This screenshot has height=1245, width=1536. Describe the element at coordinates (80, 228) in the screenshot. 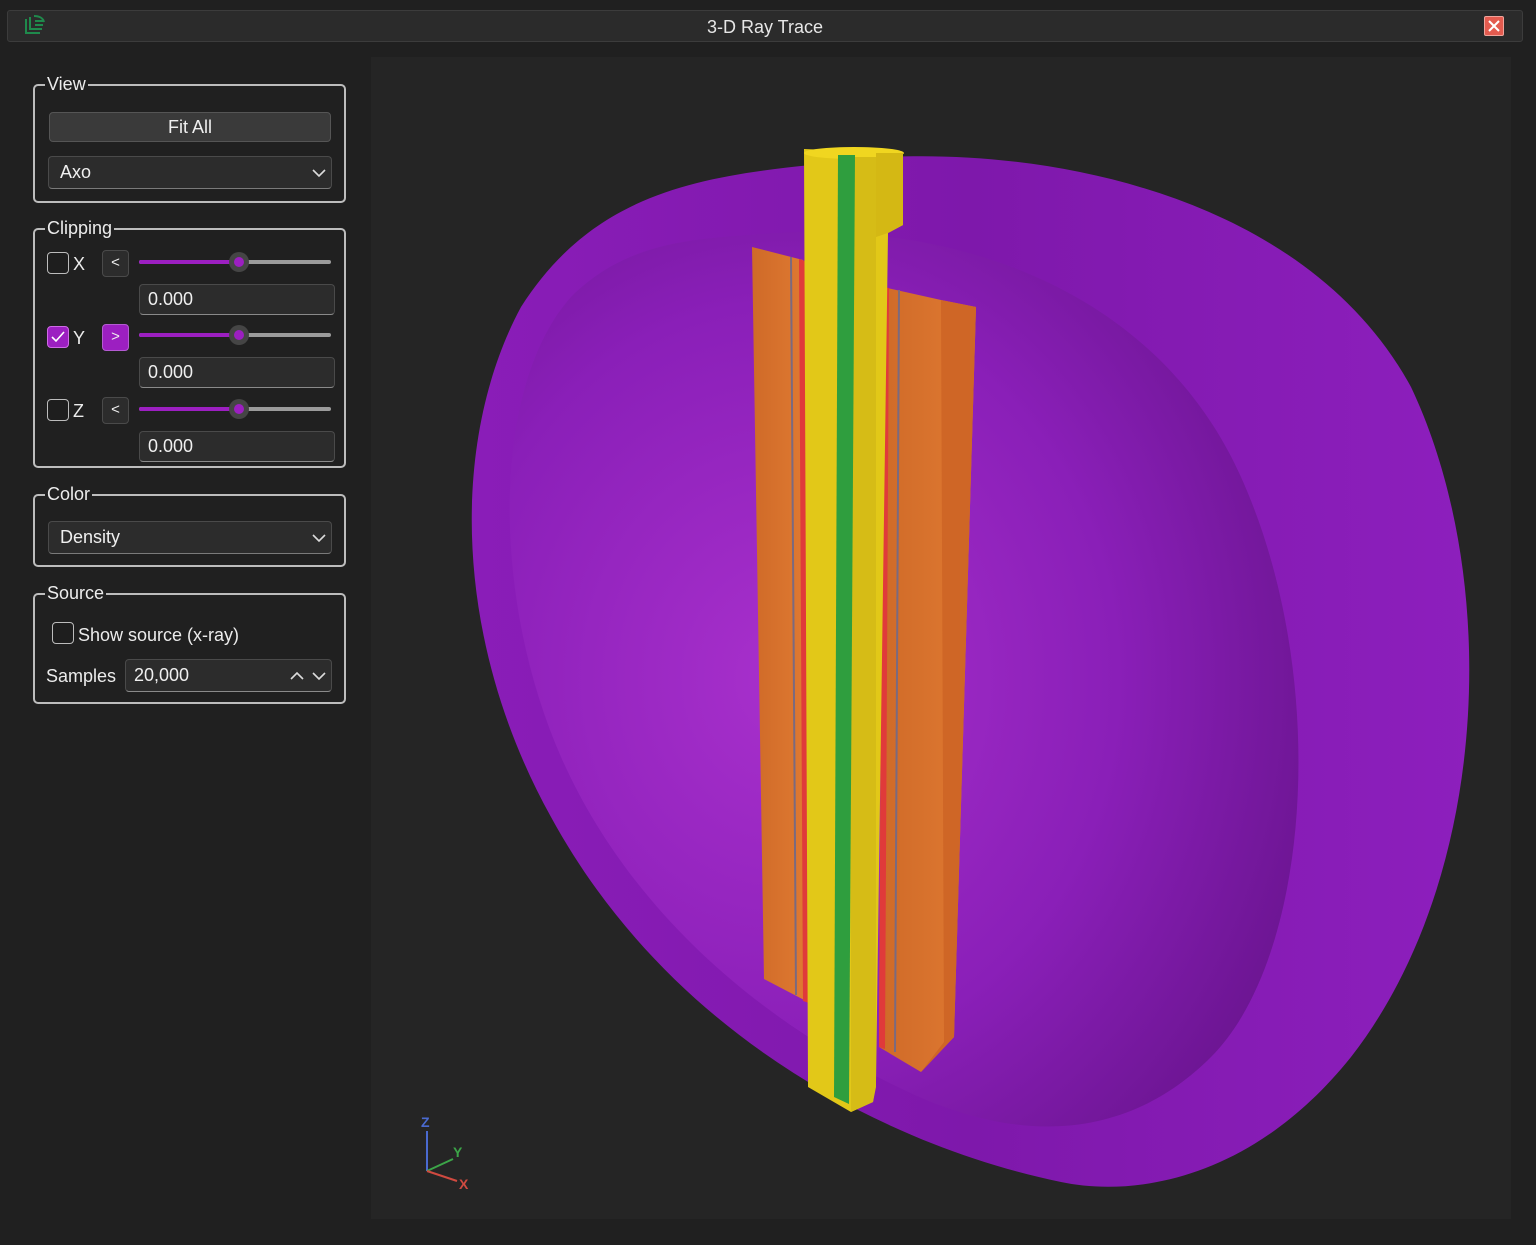

I see `clipping-legend: Clipping` at that location.